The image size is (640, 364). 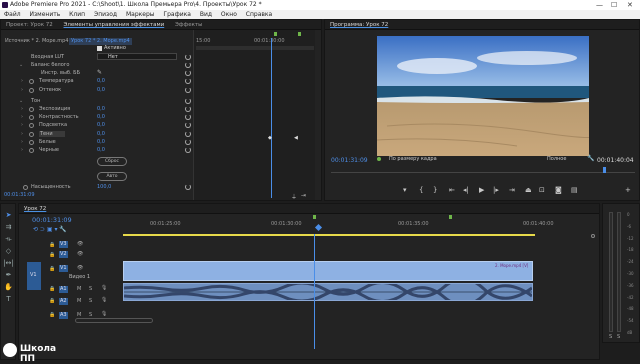 What do you see at coordinates (528, 190) in the screenshot?
I see `lift-icon: ⏏` at bounding box center [528, 190].